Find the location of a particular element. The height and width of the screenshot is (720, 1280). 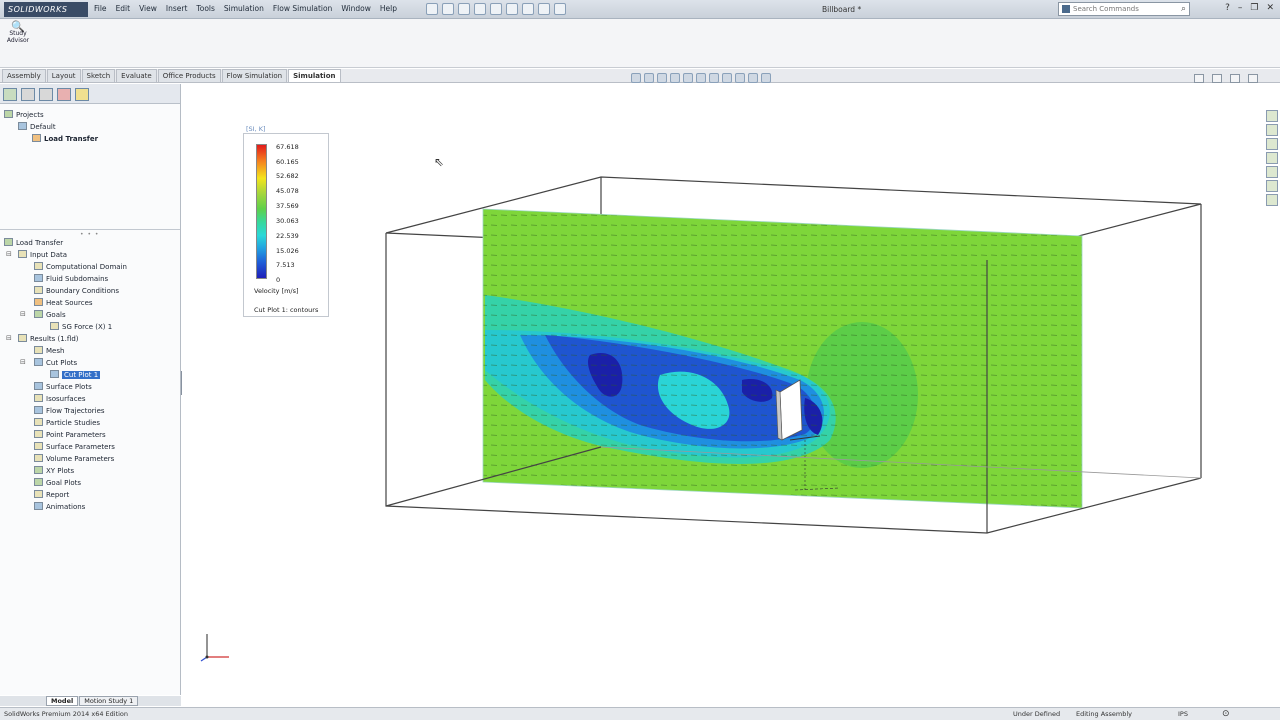

hide-show-items-icon is located at coordinates (727, 78).